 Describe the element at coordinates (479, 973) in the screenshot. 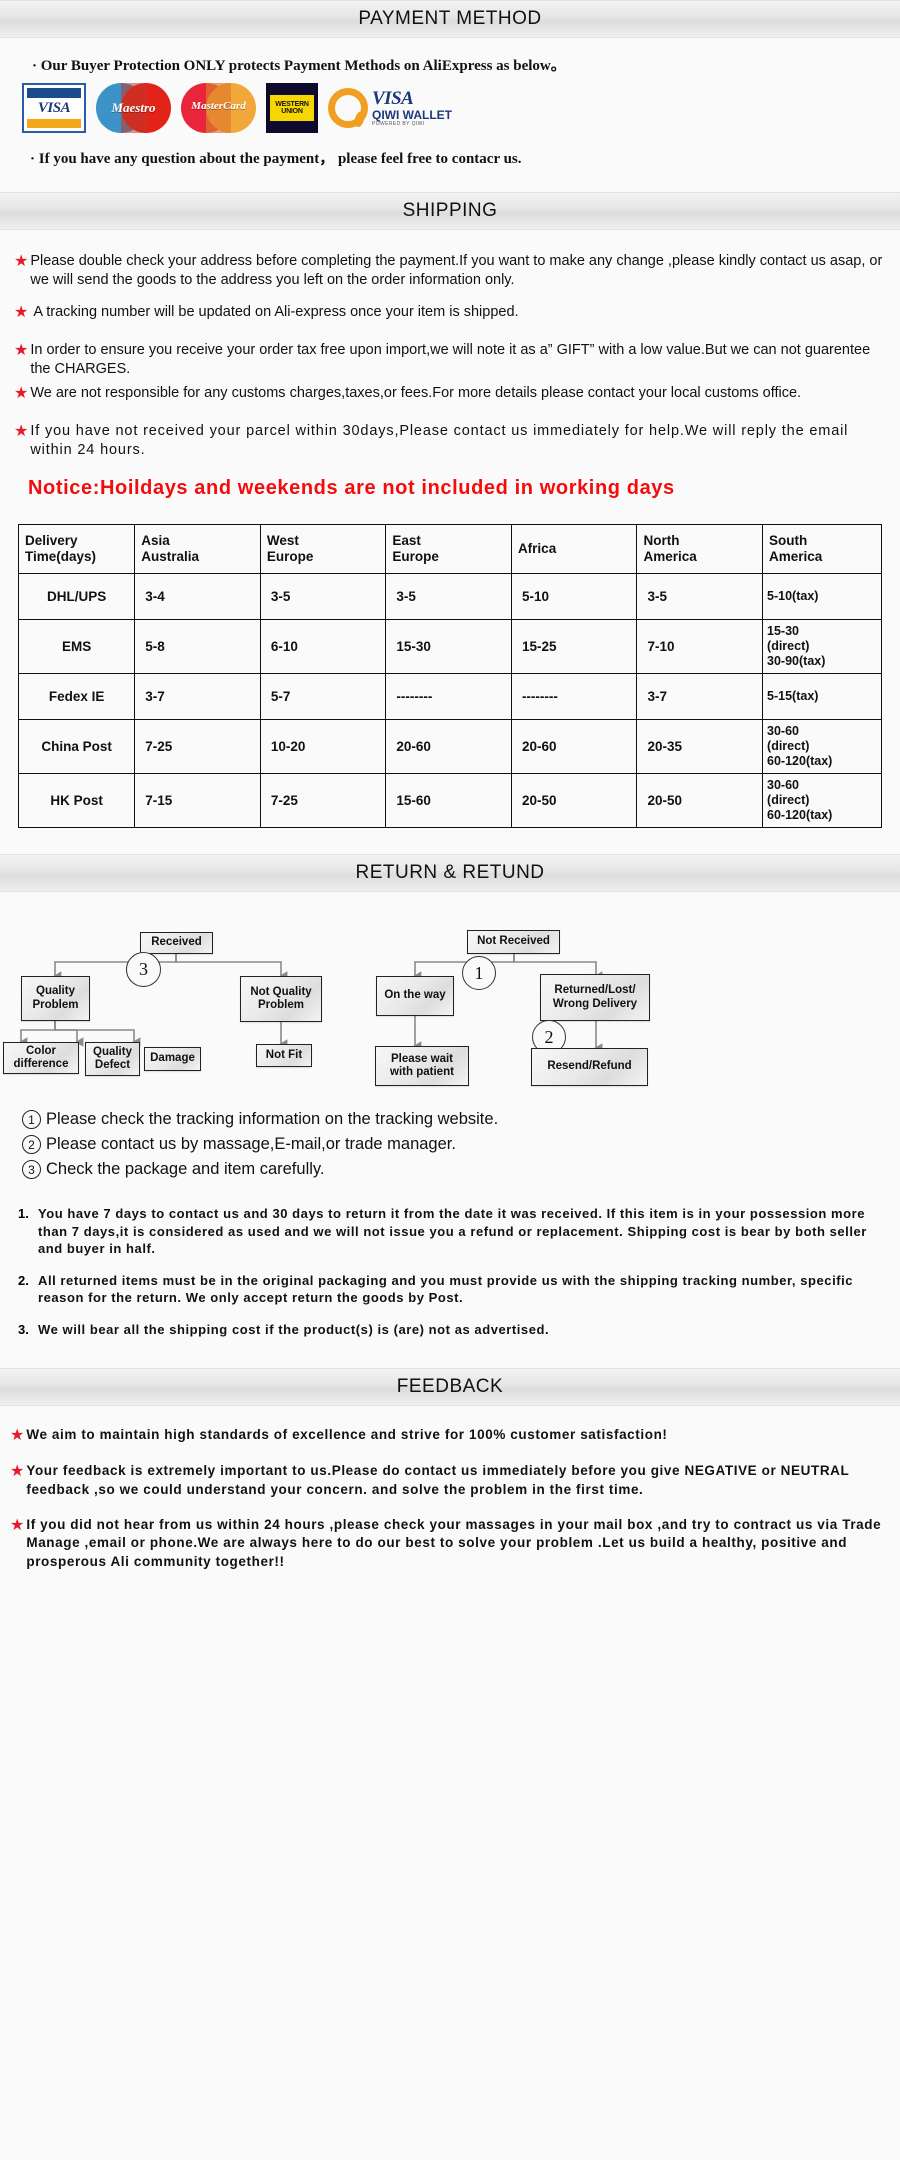

I see `flow-marker-1: 1` at that location.